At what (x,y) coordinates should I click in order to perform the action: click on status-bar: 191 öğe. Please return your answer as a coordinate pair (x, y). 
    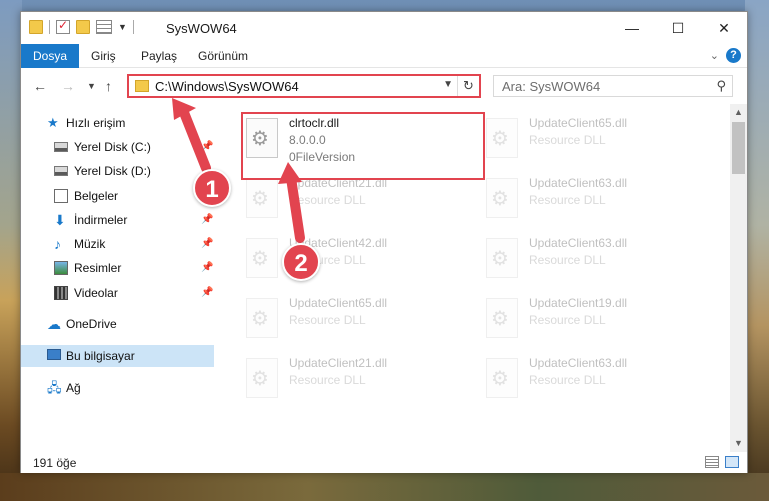
    Looking at the image, I should click on (384, 462).